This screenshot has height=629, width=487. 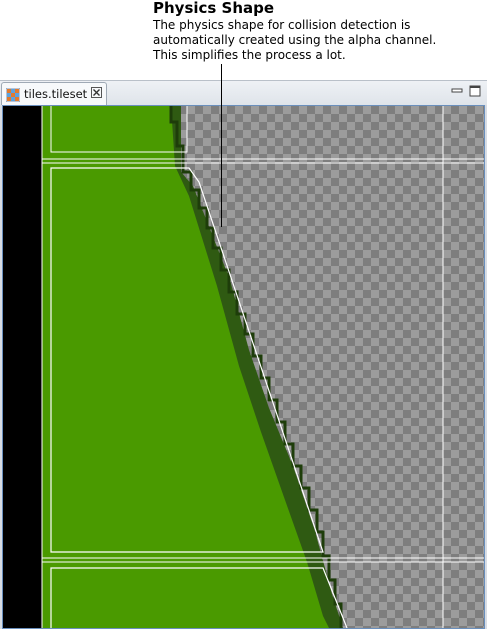 I want to click on tab-label: tiles.tileset, so click(x=56, y=94).